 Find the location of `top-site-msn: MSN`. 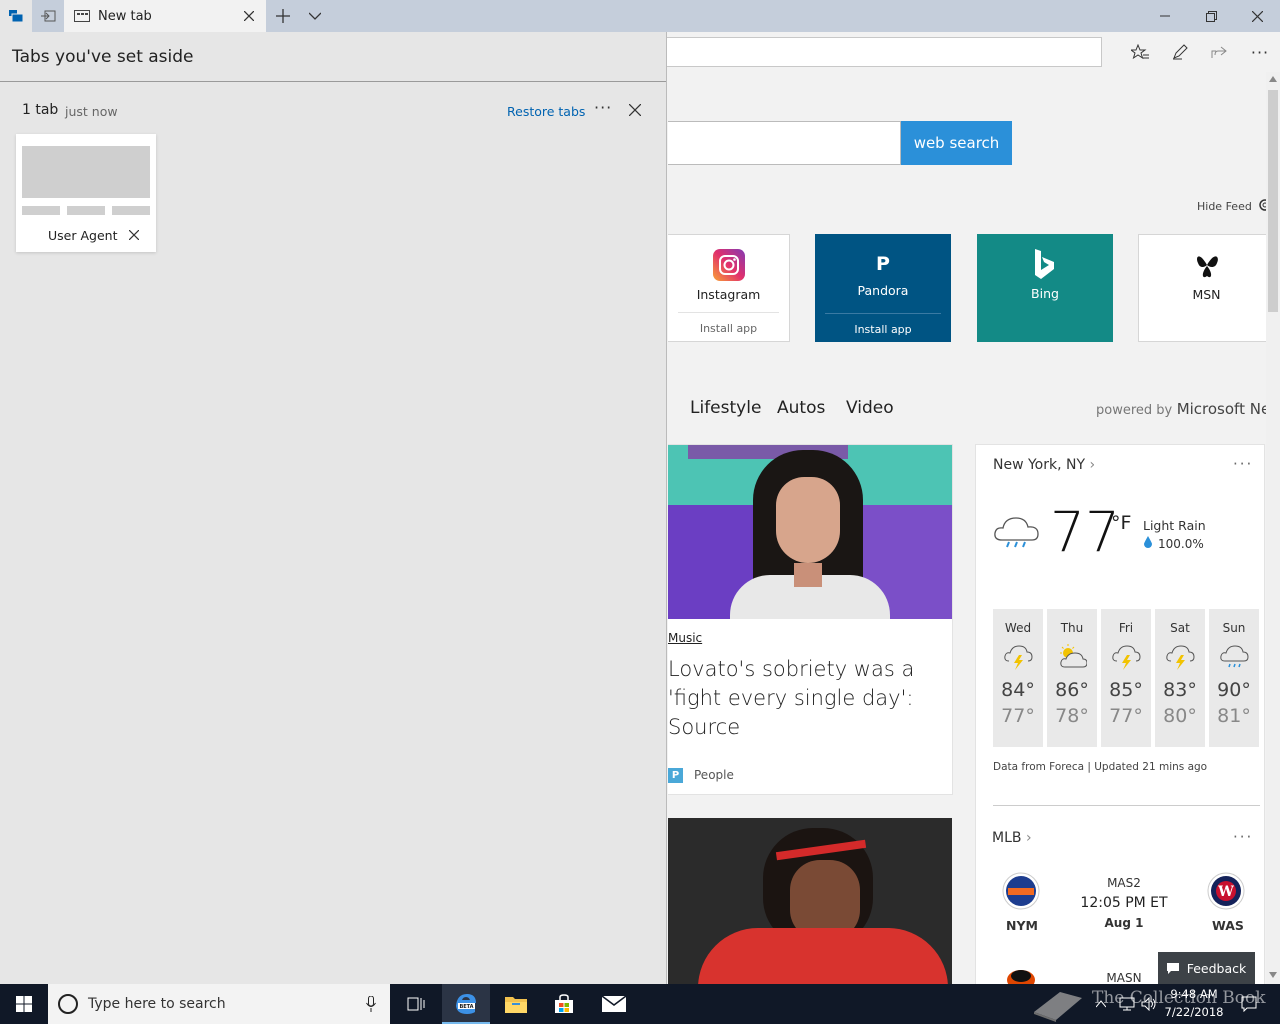

top-site-msn: MSN is located at coordinates (1206, 288).